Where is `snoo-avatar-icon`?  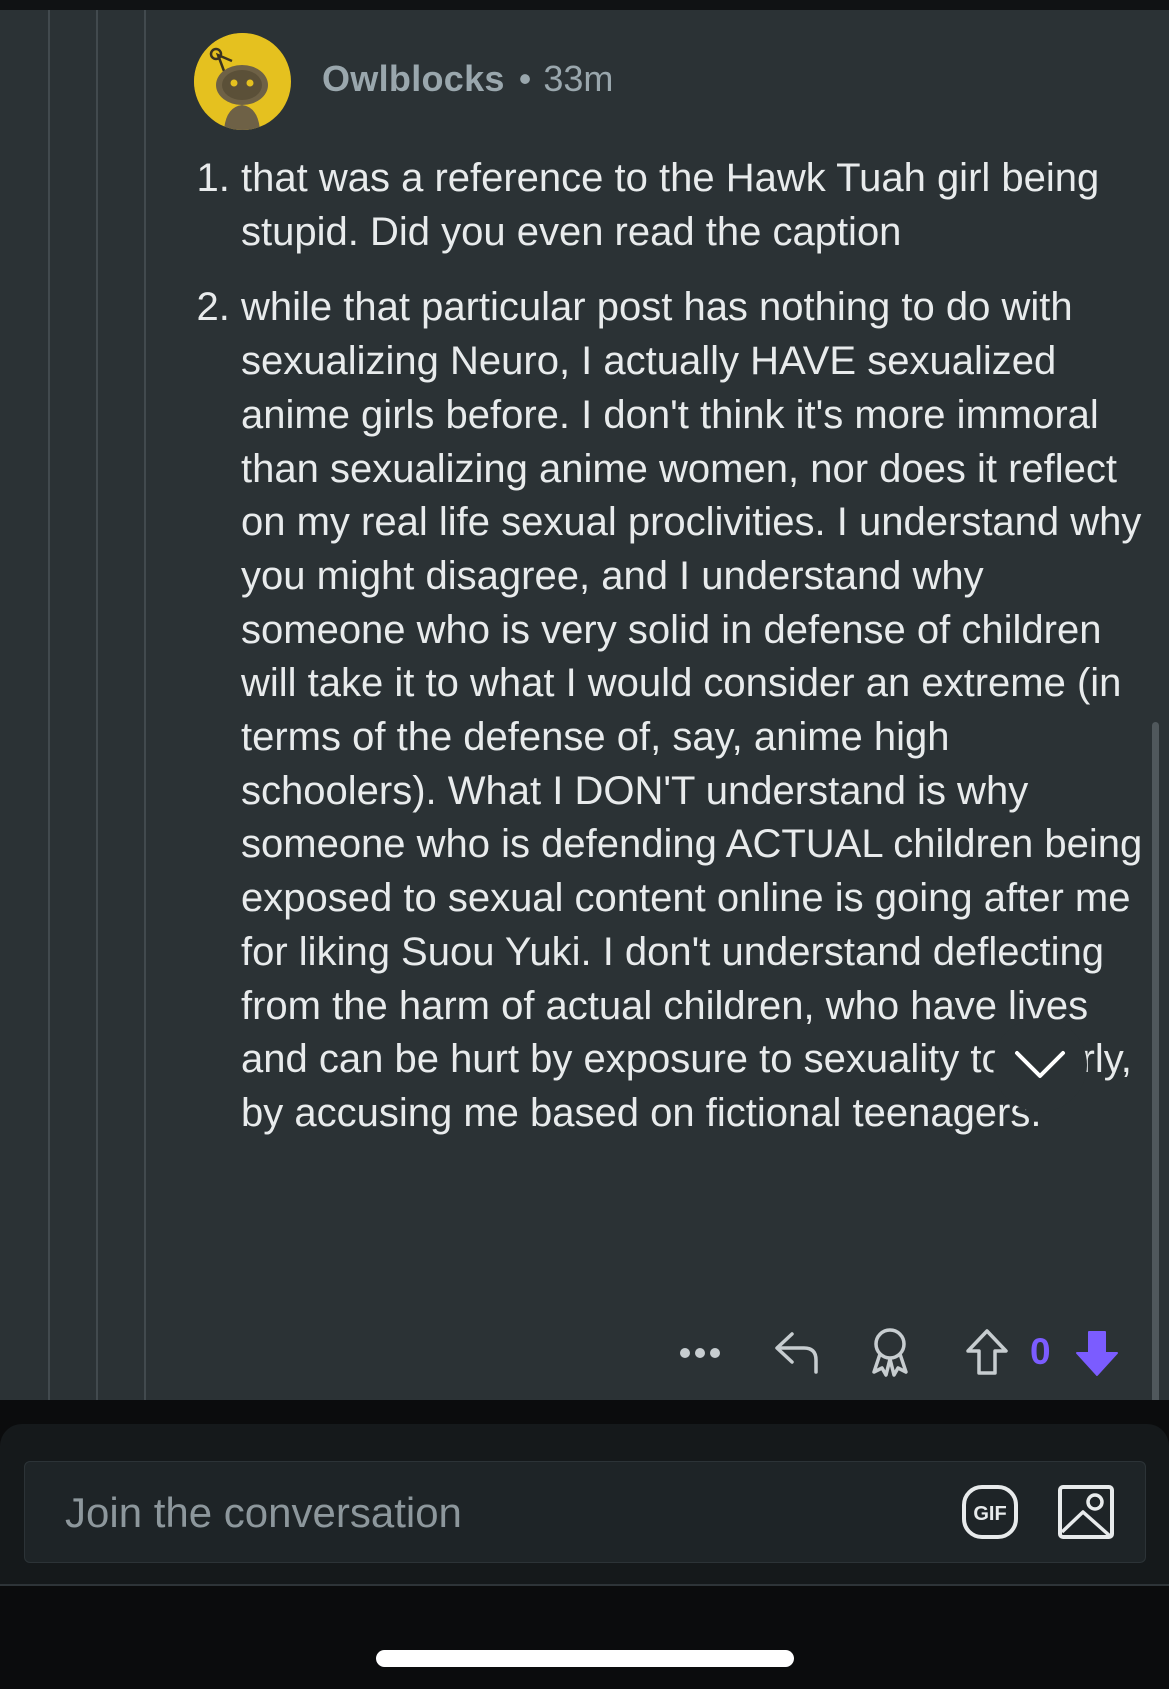
snoo-avatar-icon is located at coordinates (242, 81).